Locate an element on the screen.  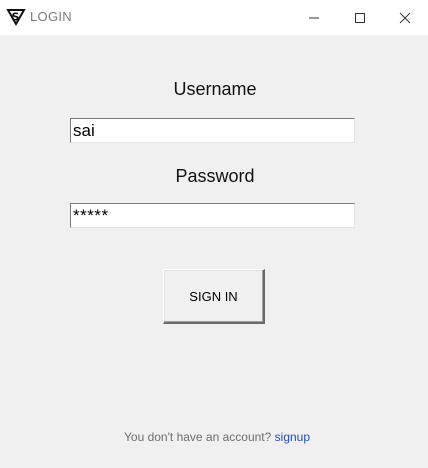
minimize-icon is located at coordinates (314, 17).